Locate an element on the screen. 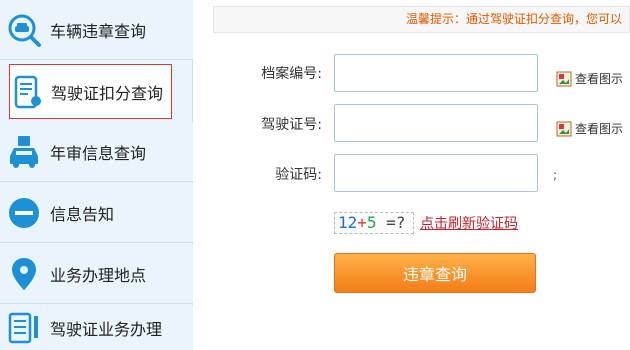 This screenshot has width=630, height=350. license-number-input is located at coordinates (436, 123).